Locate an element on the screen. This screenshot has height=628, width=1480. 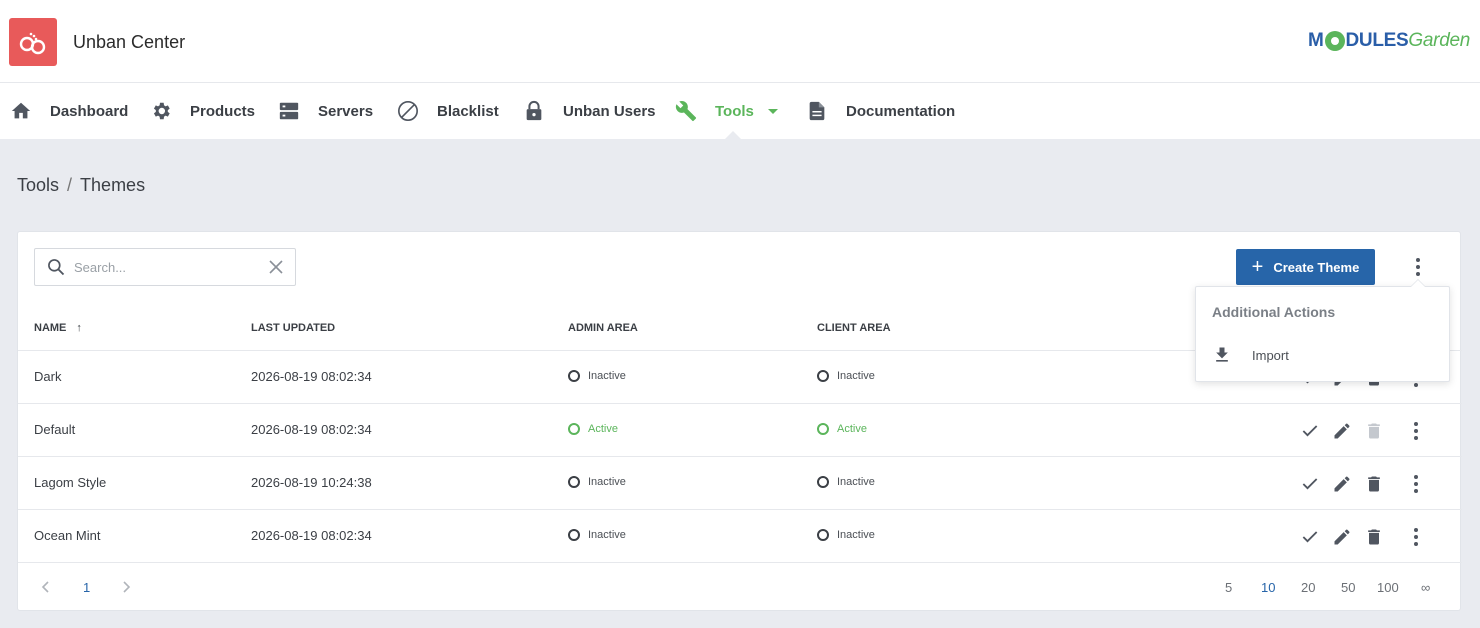
column-name-label: NAME is located at coordinates (50, 328).